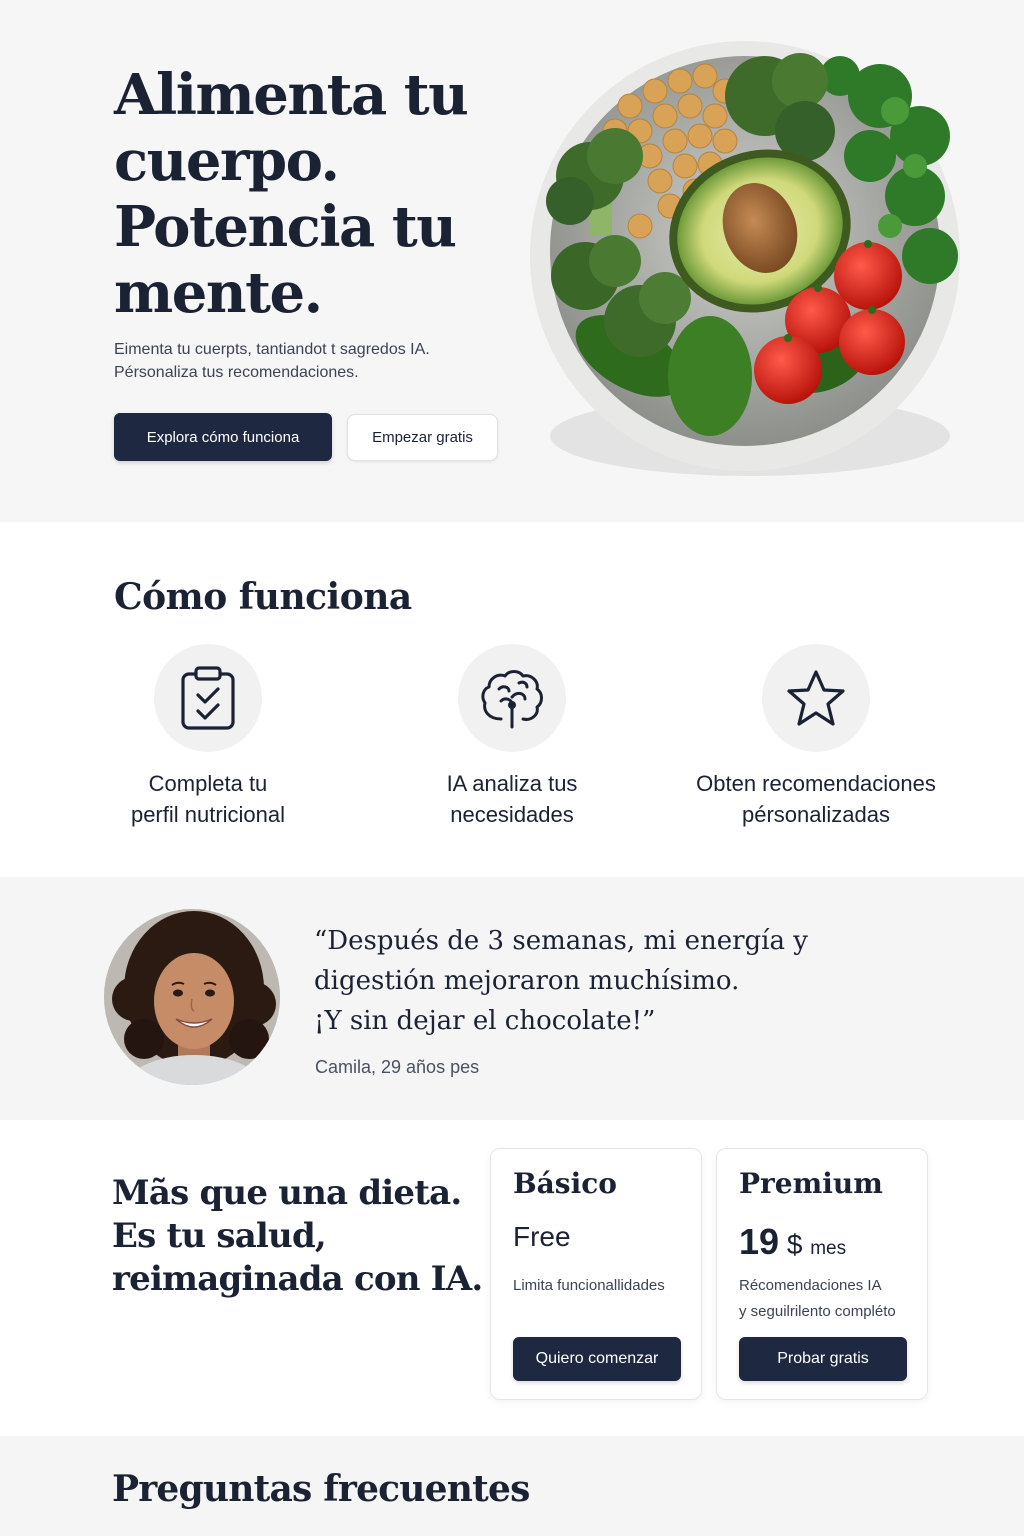  Describe the element at coordinates (512, 799) in the screenshot. I see `step-label: IA analiza tus necesidades` at that location.